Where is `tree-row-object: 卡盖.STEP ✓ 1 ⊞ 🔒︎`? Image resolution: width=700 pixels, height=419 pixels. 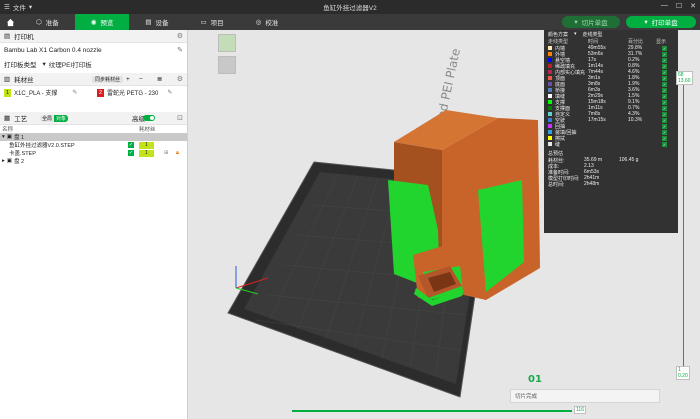 tree-row-object: 卡盖.STEP ✓ 1 ⊞ 🔒︎ is located at coordinates (93, 153).